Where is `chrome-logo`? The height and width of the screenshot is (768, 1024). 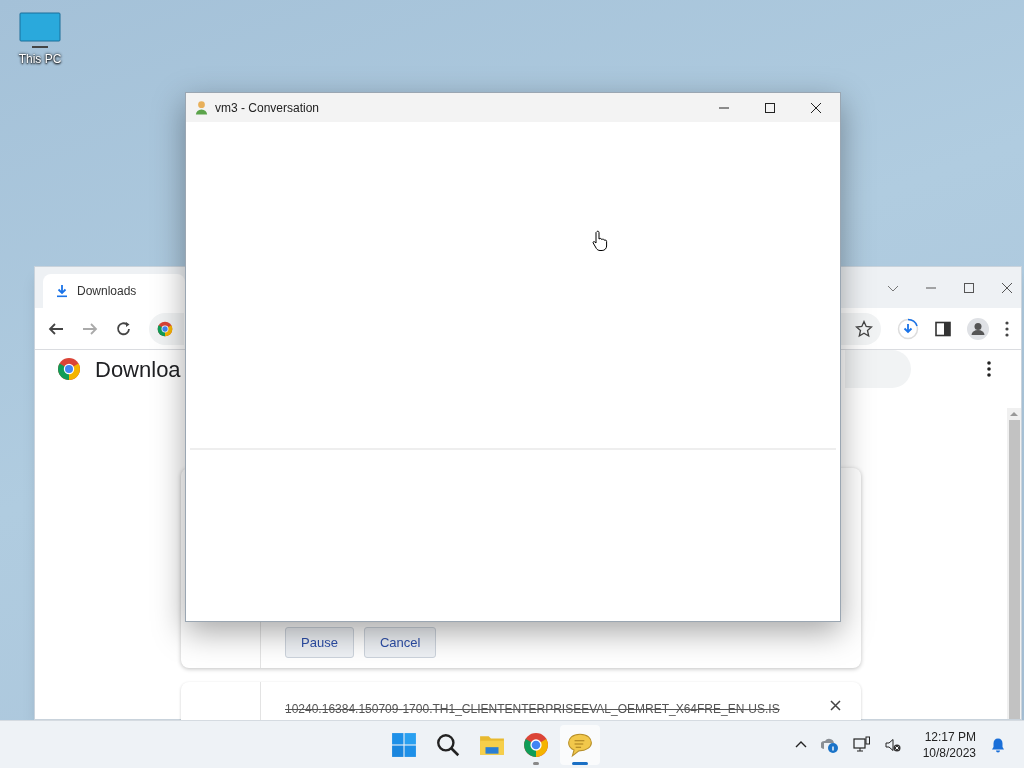
chrome-logo is located at coordinates (69, 369).